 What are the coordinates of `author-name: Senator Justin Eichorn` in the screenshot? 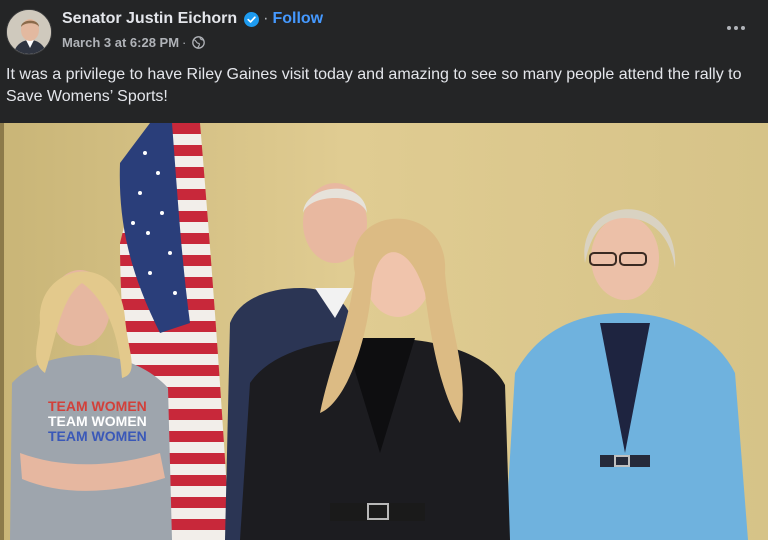 It's located at (149, 19).